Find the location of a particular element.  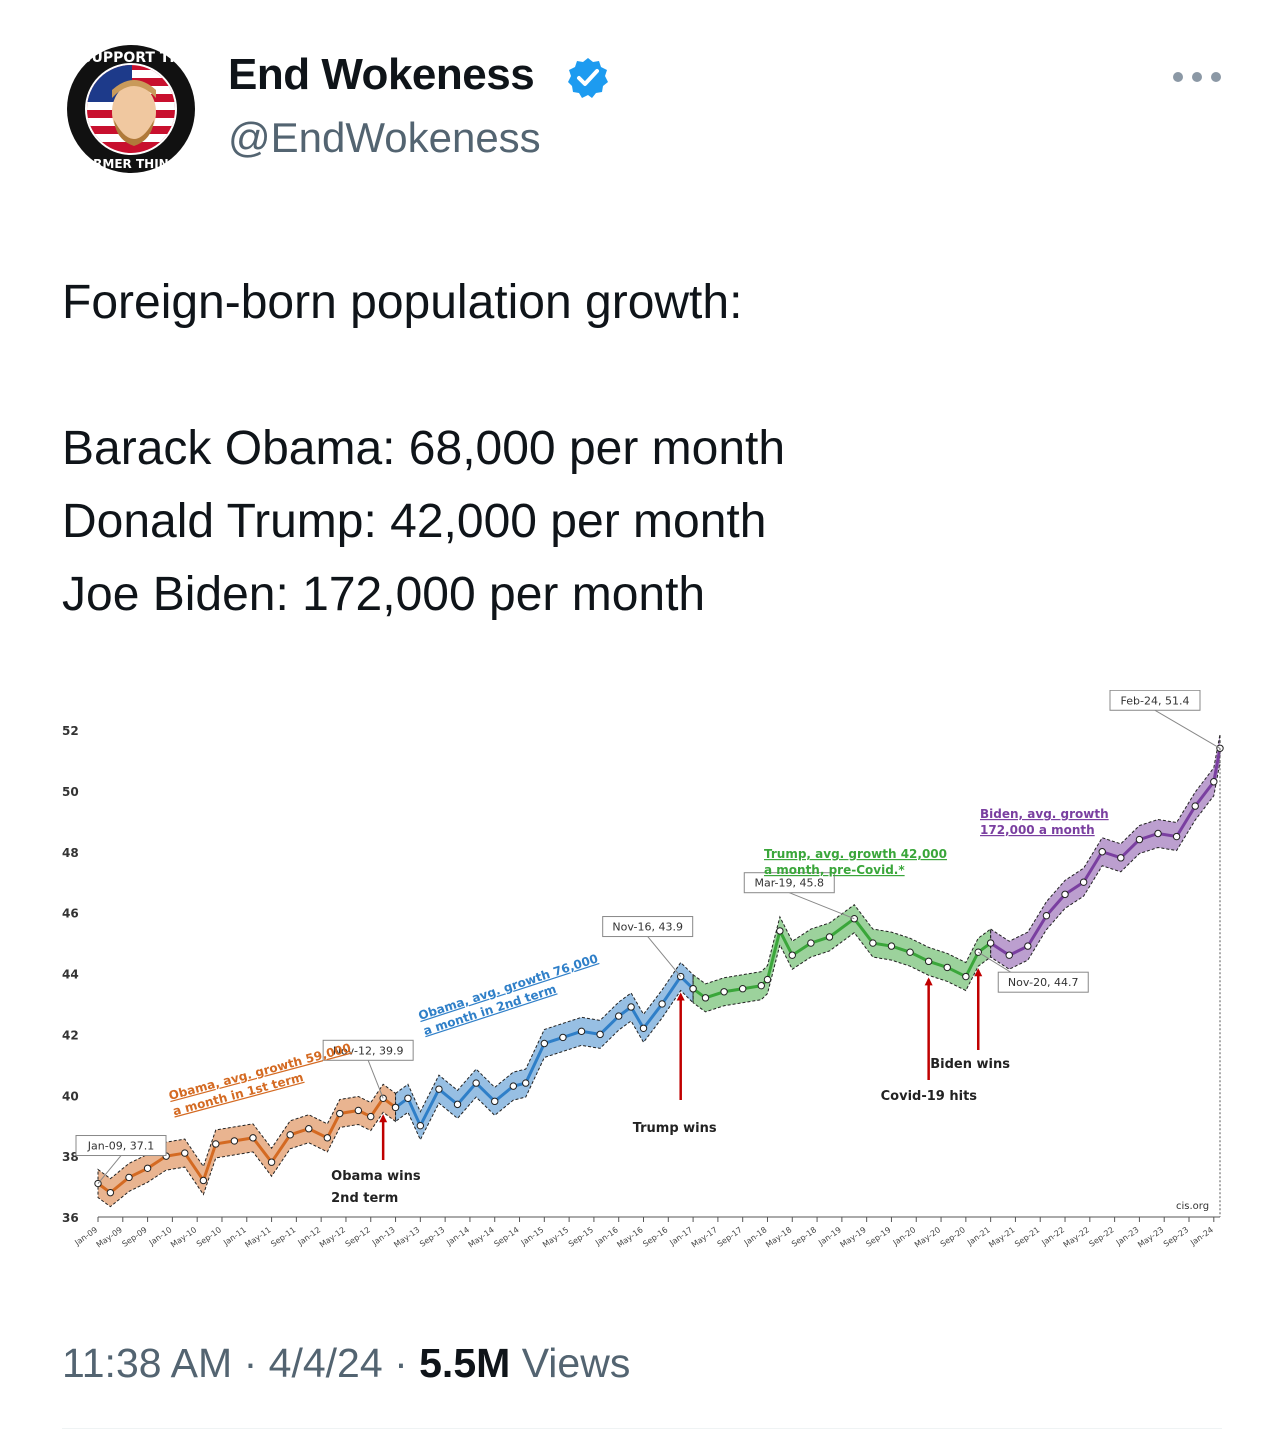

y-tick-label: 50 is located at coordinates (70, 792).